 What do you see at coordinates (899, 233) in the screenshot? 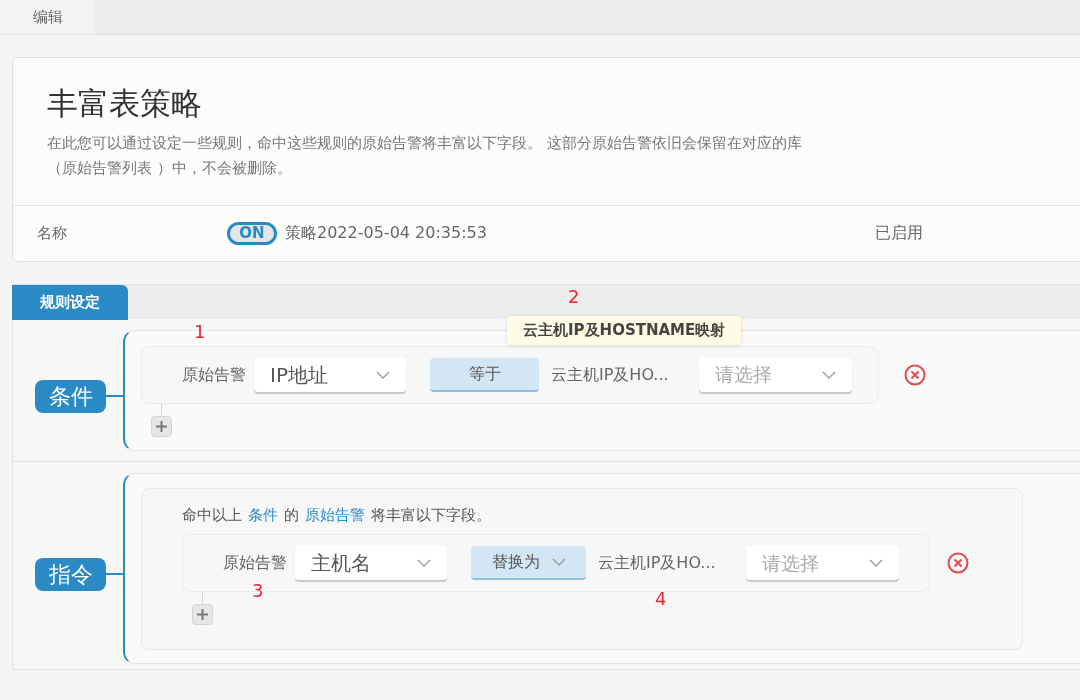
I see `status-text: 已启用` at bounding box center [899, 233].